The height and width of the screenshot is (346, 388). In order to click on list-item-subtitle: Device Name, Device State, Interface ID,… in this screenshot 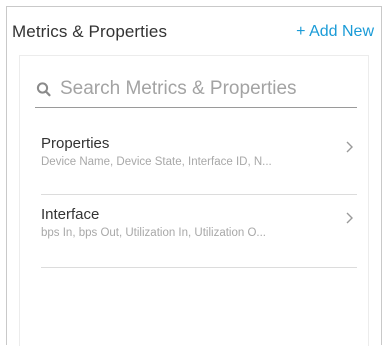, I will do `click(156, 162)`.